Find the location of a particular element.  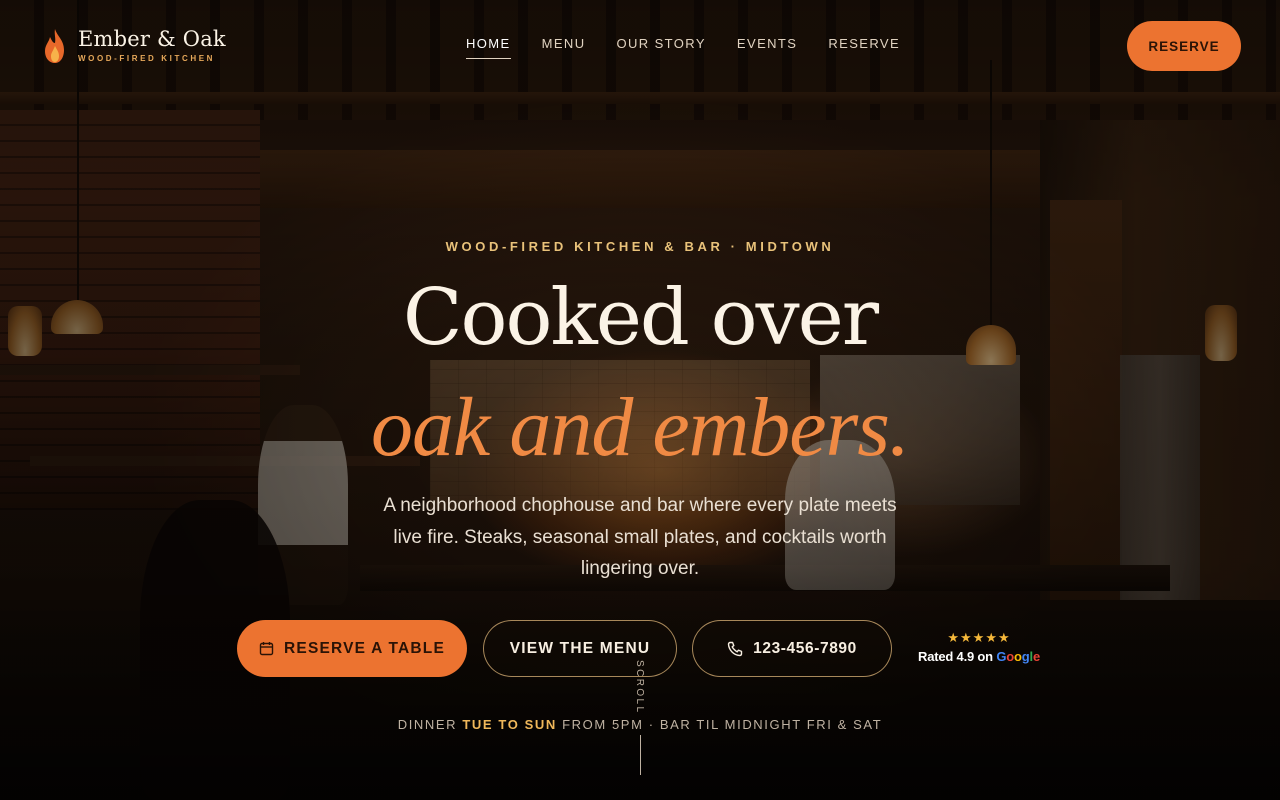

rating-text: Rated 4.9 on Google is located at coordinates (979, 656).